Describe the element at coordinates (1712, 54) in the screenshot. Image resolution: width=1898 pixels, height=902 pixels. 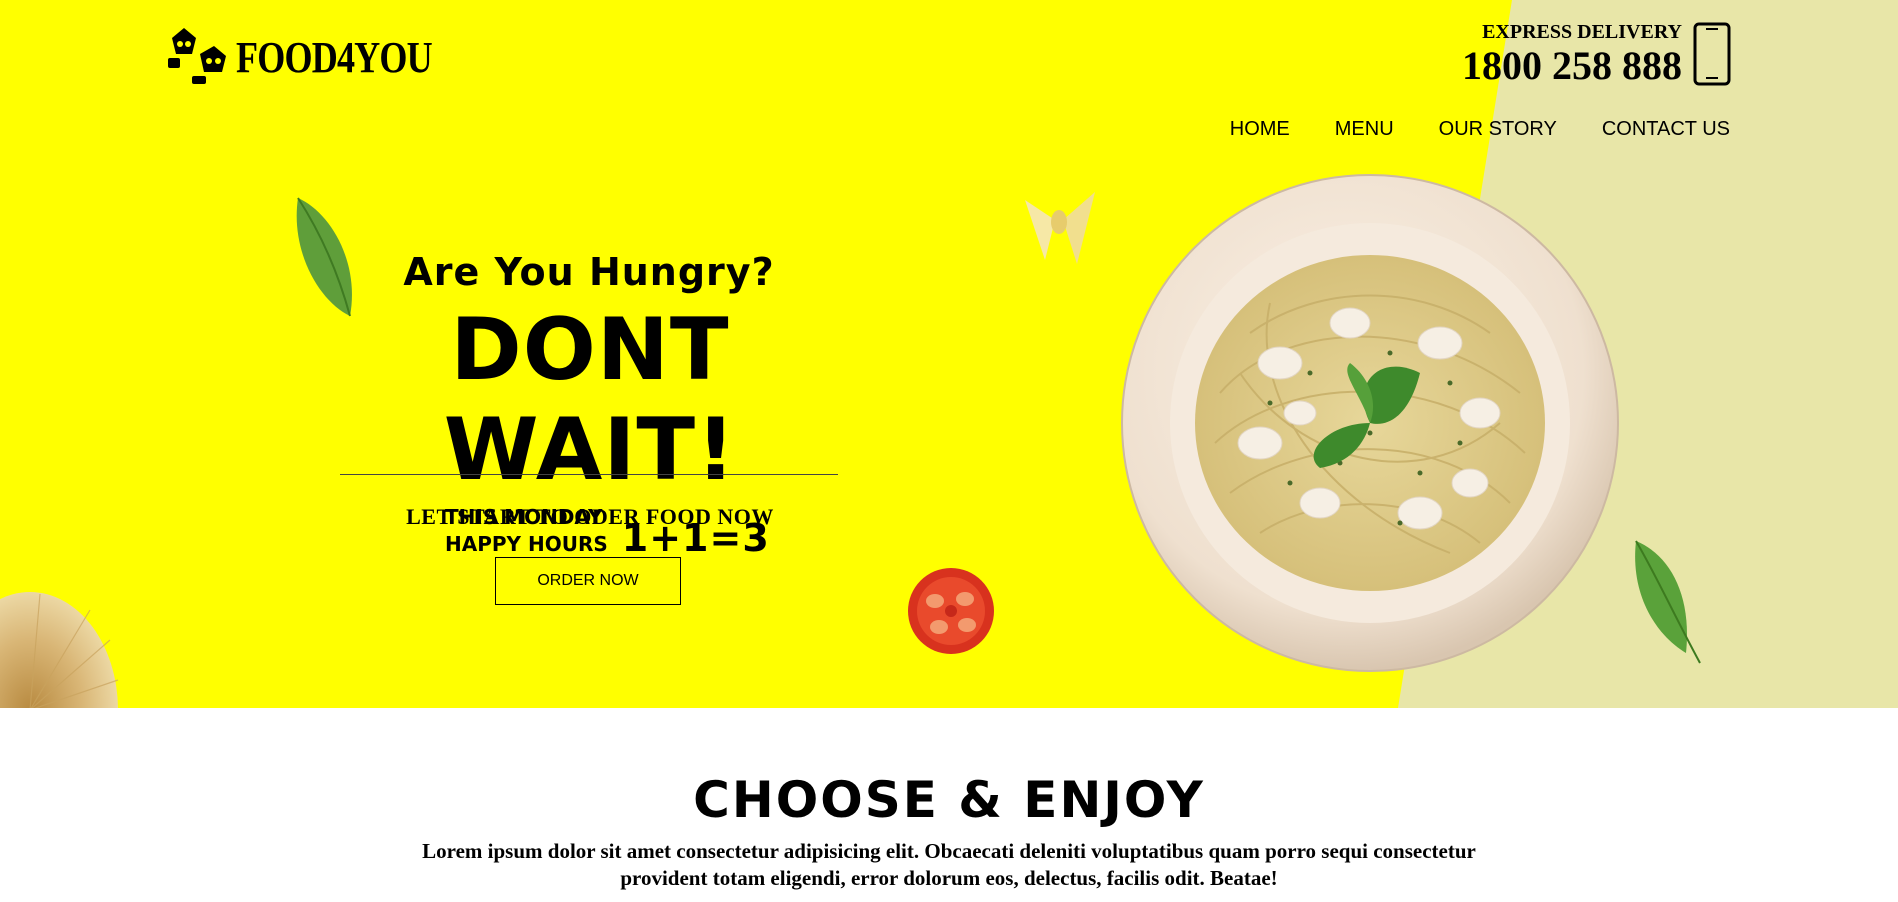
I see `smartphone-icon` at that location.